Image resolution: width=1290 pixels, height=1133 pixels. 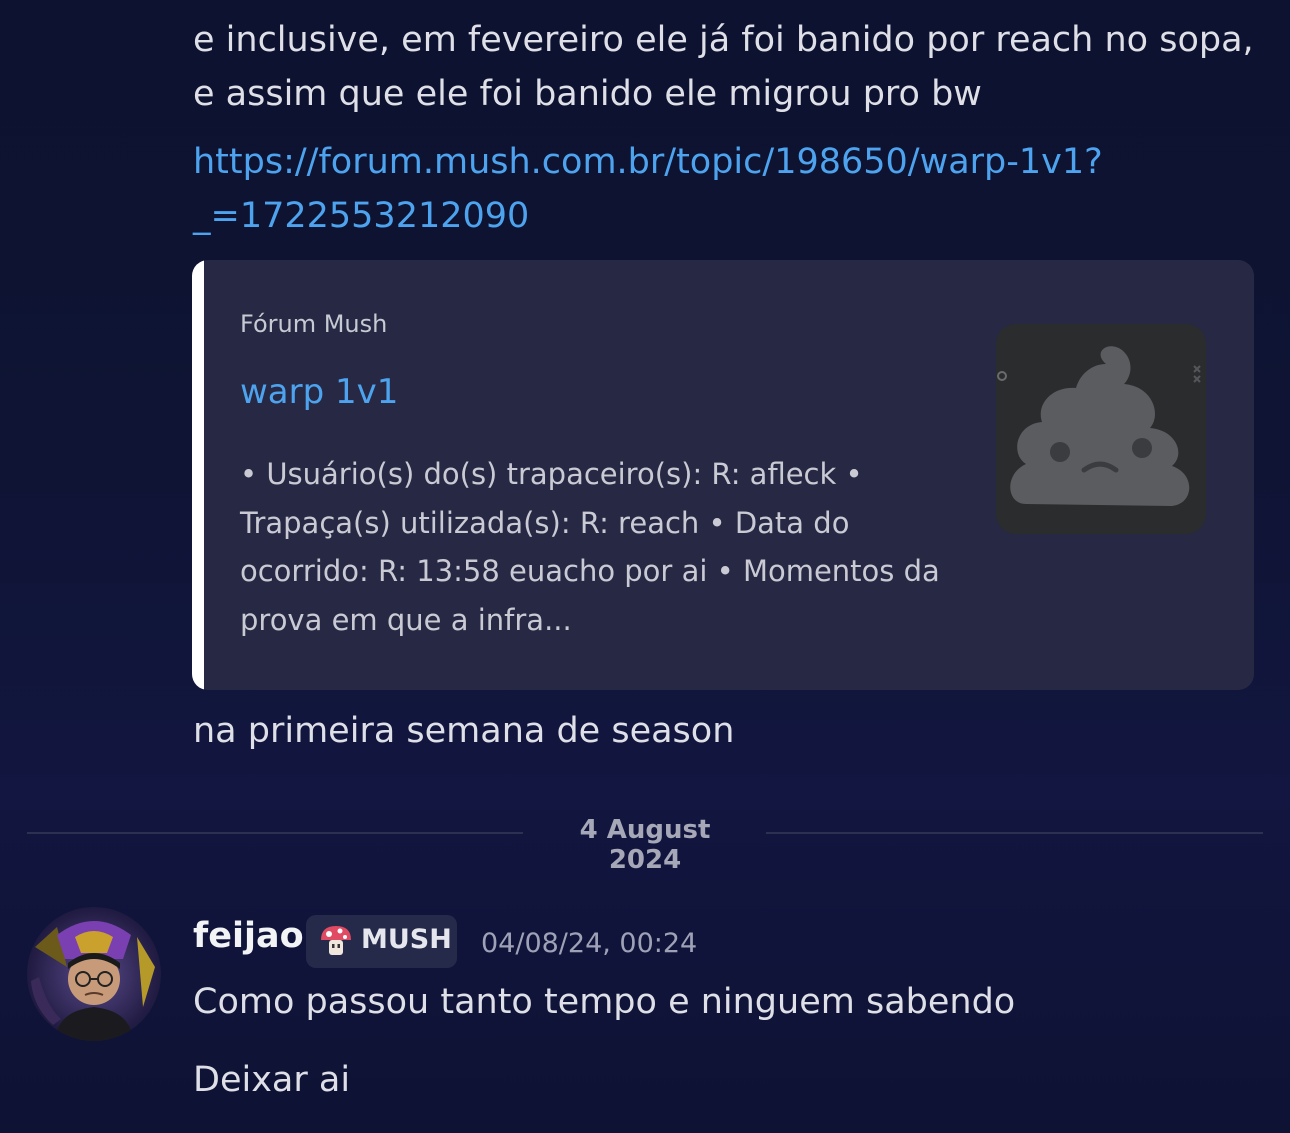 I want to click on forum-link-continuation: _=1722553212090, so click(x=361, y=216).